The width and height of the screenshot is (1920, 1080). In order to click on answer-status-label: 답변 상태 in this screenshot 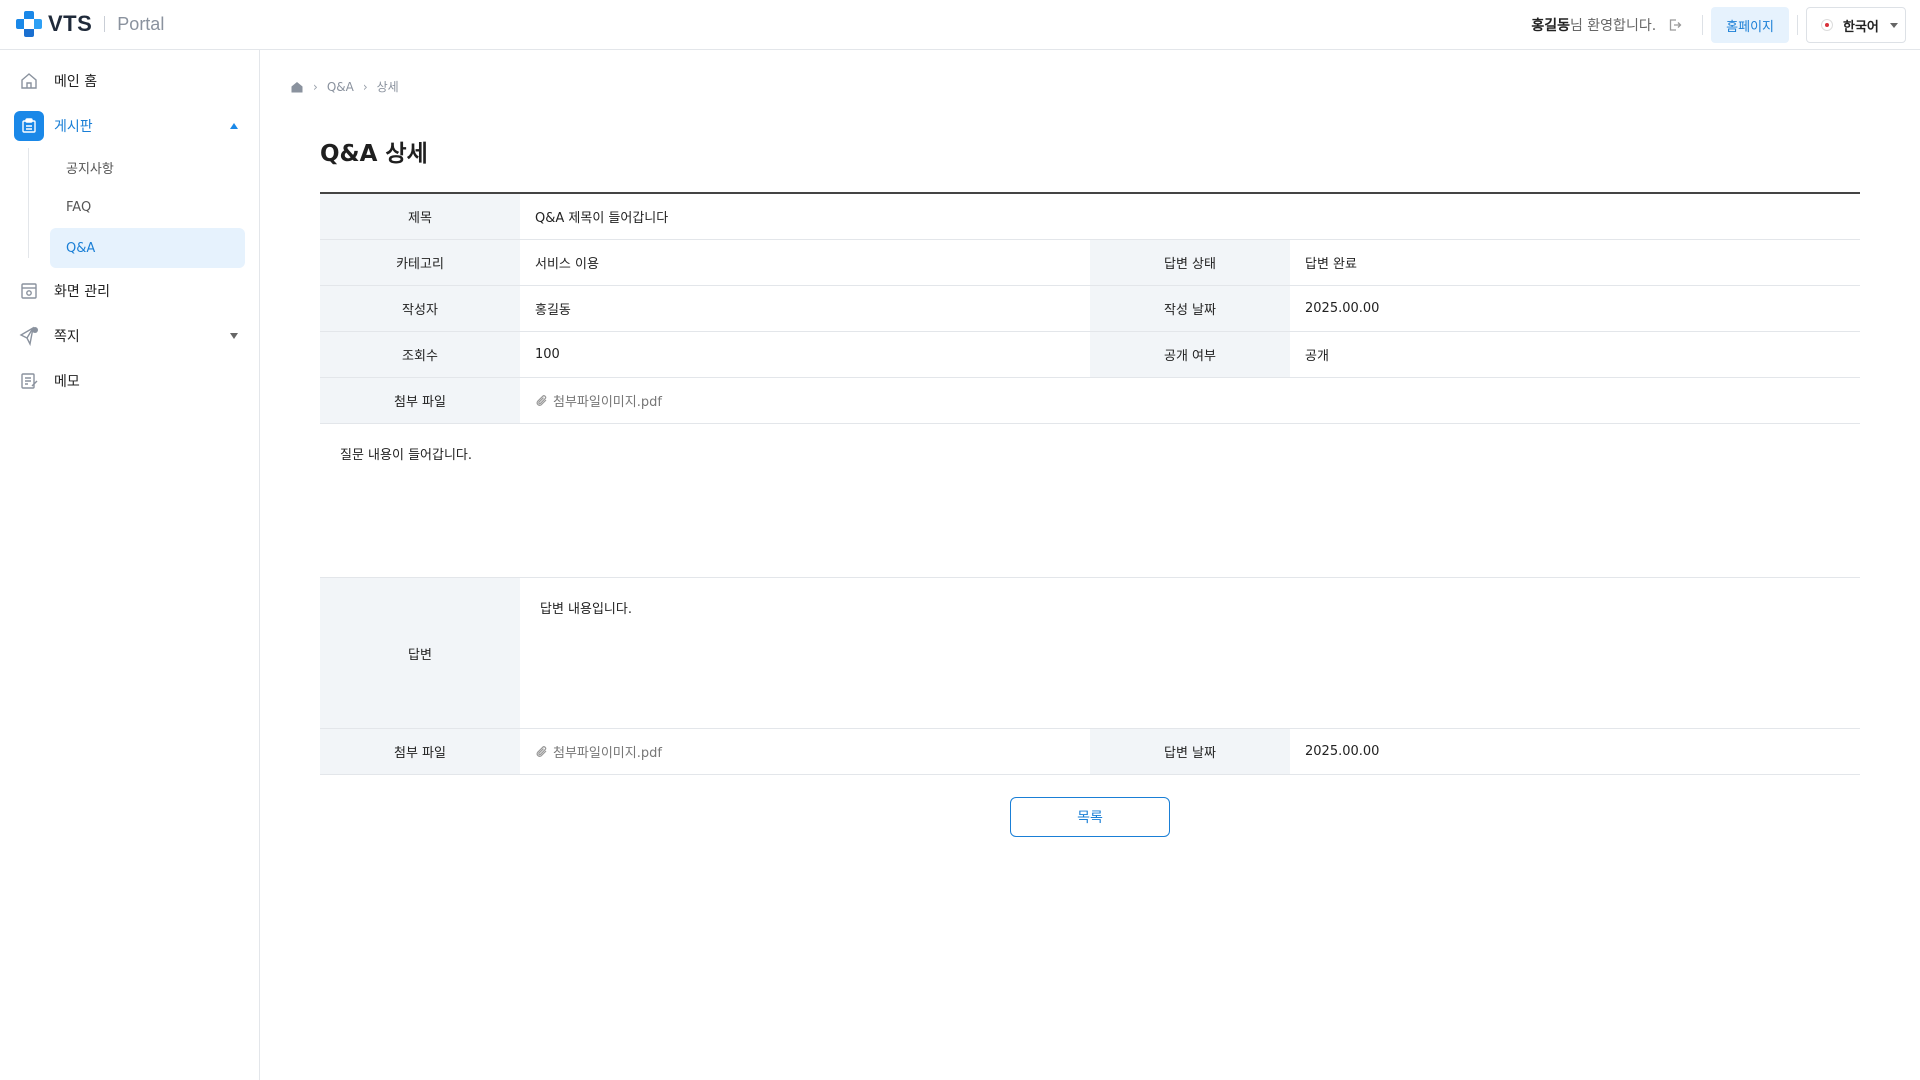, I will do `click(1190, 262)`.